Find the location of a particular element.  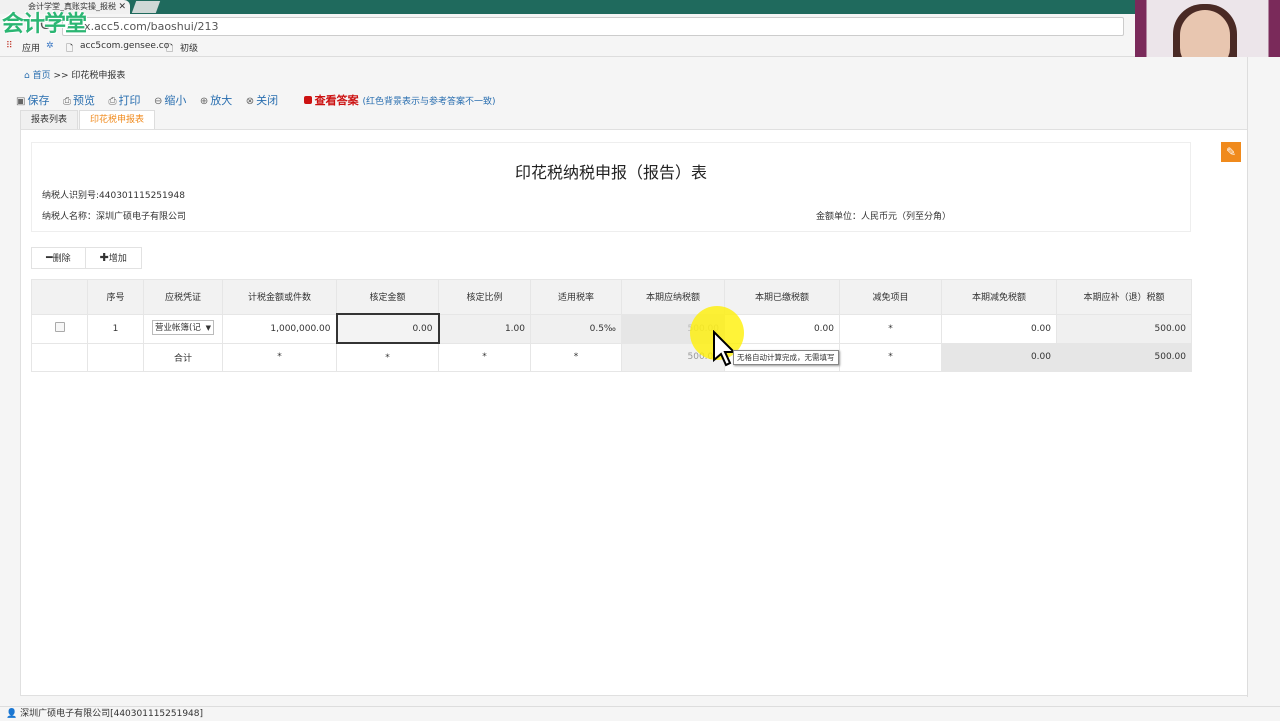

zoom-out-label: 缩小 is located at coordinates (175, 100).